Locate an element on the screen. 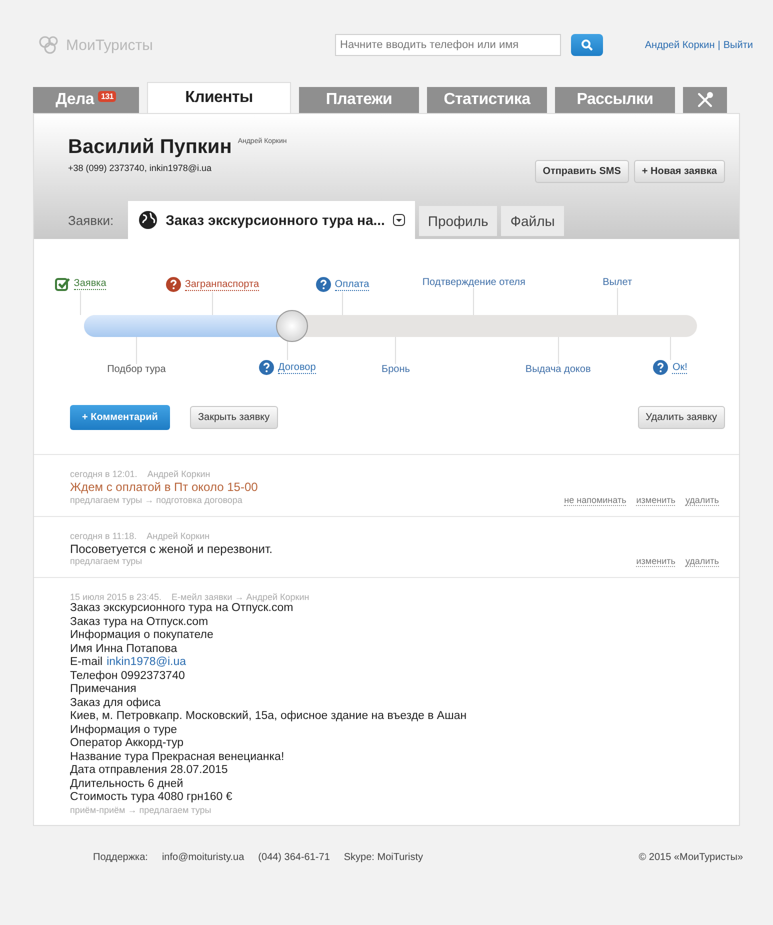 The width and height of the screenshot is (773, 925). nav-tab: Дела 131 is located at coordinates (86, 100).